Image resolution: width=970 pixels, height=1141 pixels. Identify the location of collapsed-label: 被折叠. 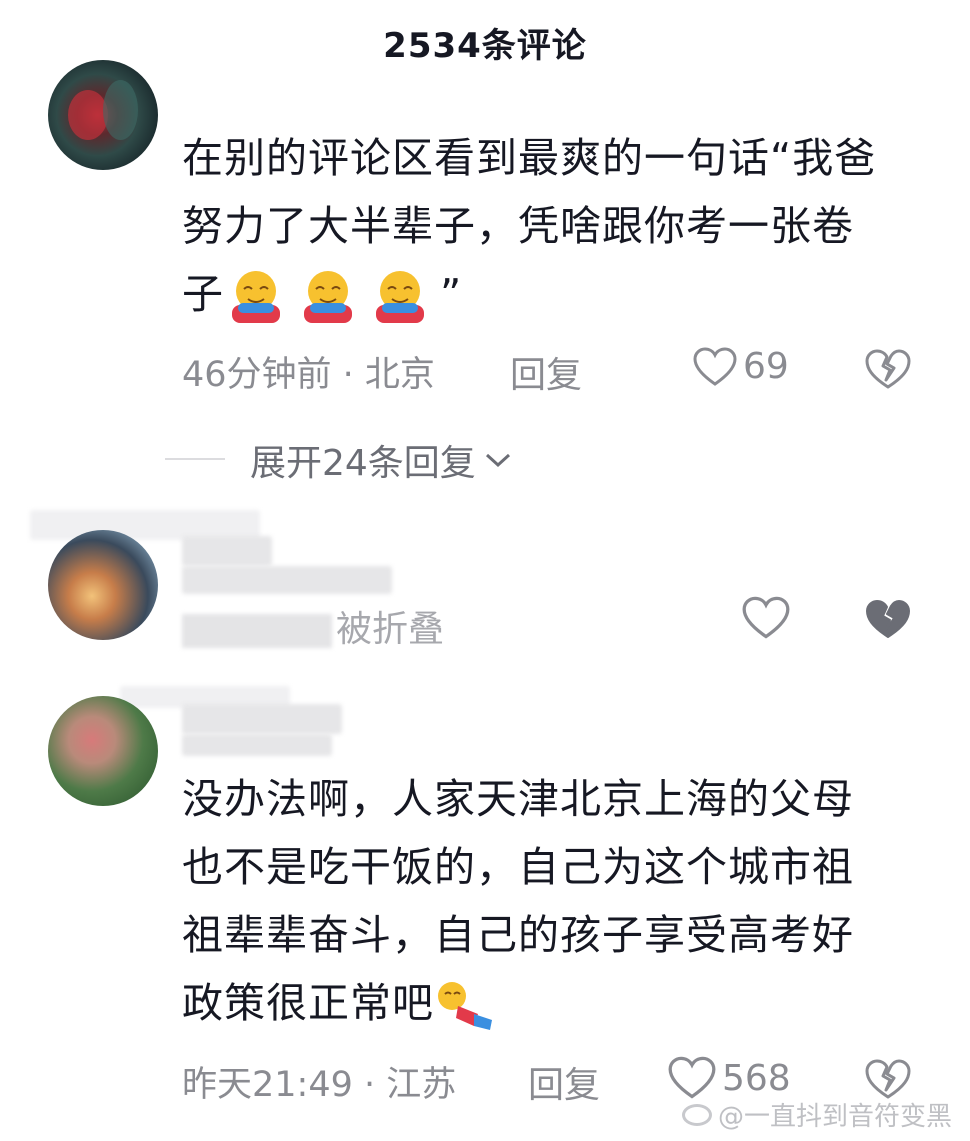
(313, 626).